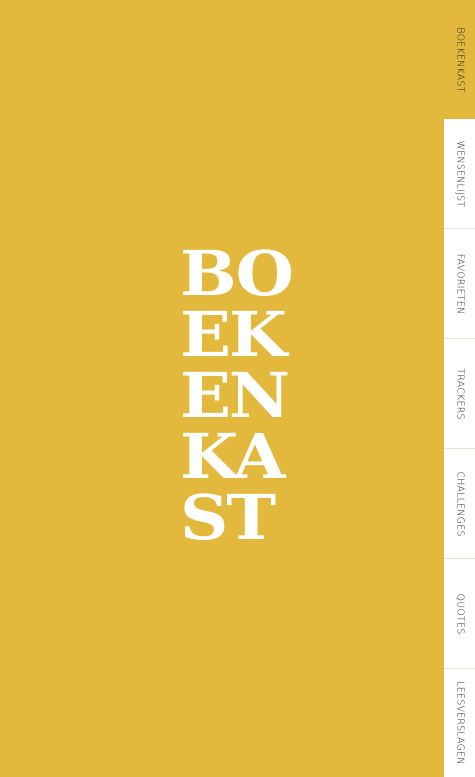  Describe the element at coordinates (235, 395) in the screenshot. I see `logo-line: EN` at that location.